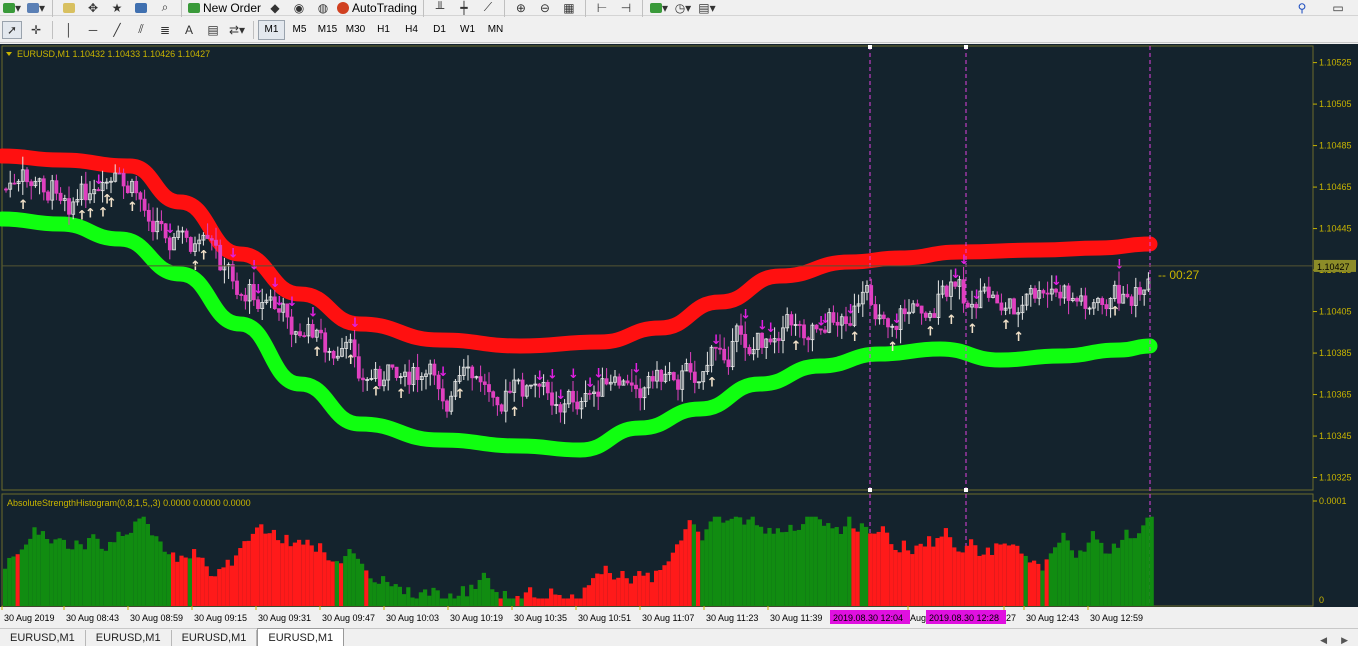 The height and width of the screenshot is (646, 1358). What do you see at coordinates (439, 30) in the screenshot?
I see `timeframe-d1-button: D1` at bounding box center [439, 30].